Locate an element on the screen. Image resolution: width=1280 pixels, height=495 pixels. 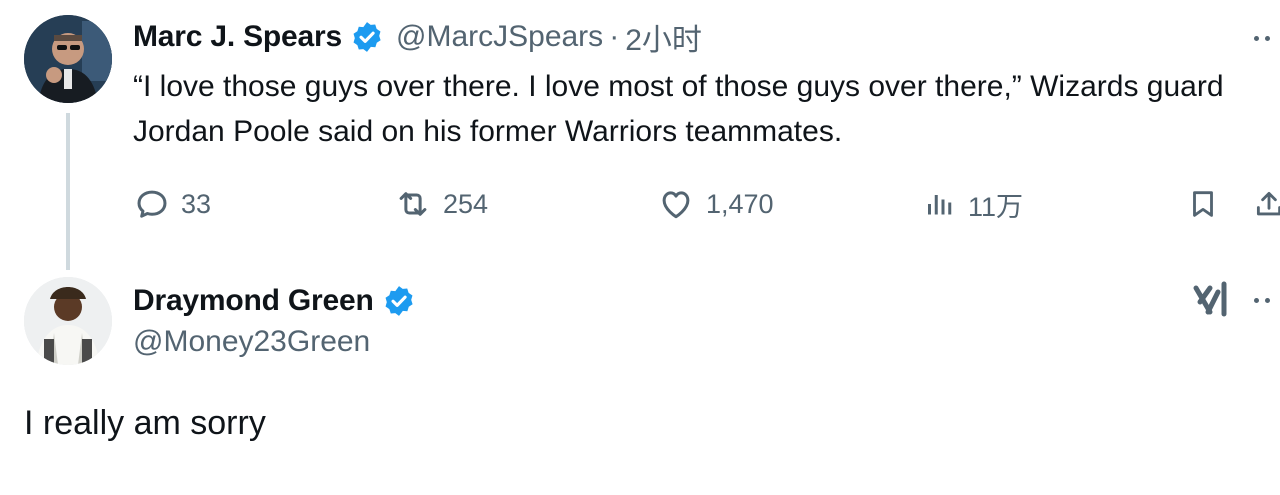
like-button: 1,470 is located at coordinates (715, 204).